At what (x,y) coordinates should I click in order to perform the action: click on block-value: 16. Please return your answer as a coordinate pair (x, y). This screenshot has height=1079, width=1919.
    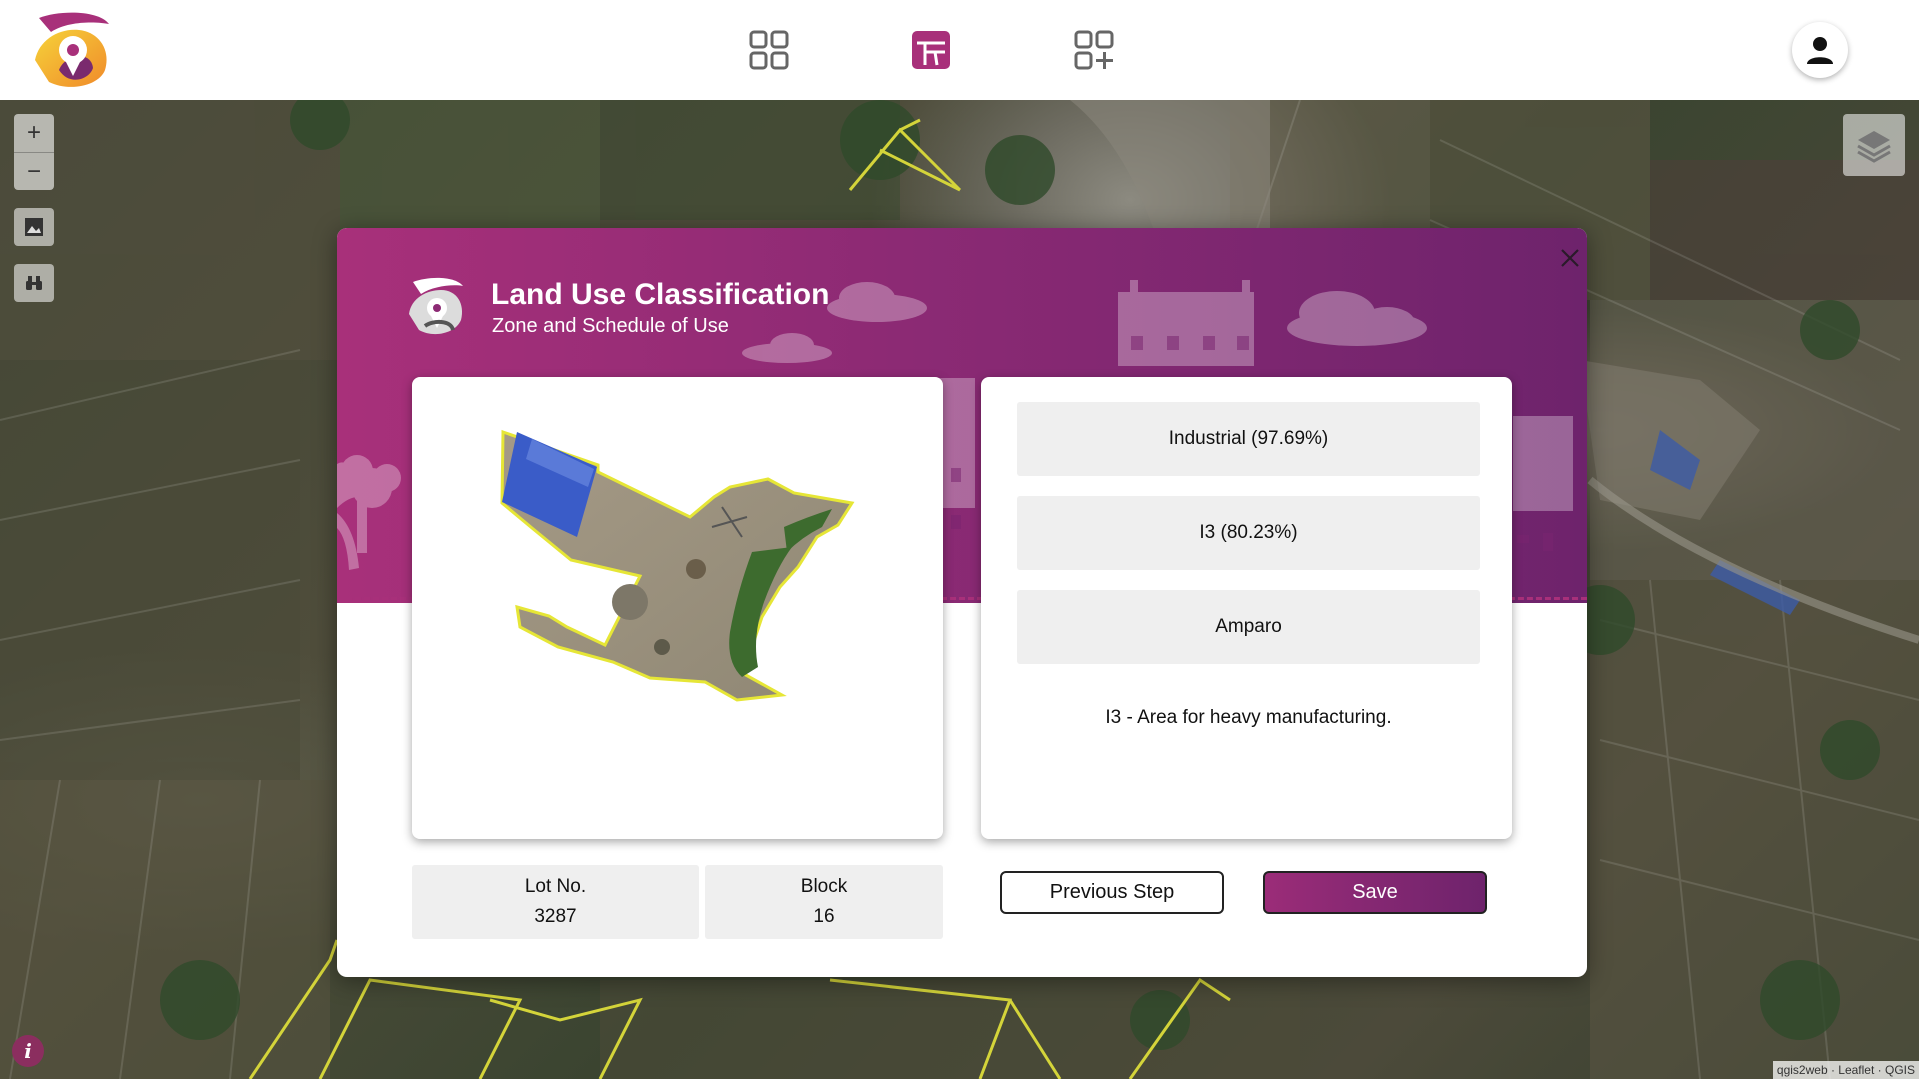
    Looking at the image, I should click on (824, 916).